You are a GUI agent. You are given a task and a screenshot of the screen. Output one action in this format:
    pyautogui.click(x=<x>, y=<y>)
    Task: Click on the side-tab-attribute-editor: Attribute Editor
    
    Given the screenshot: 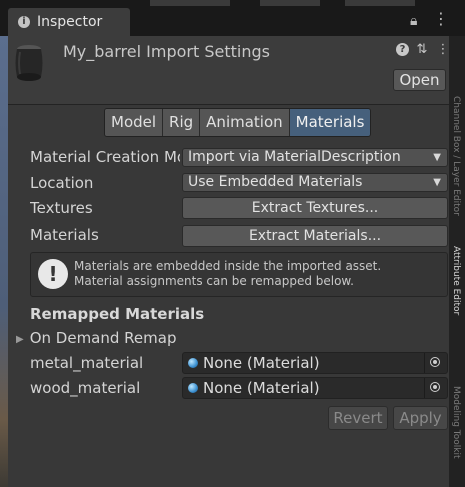 What is the action you would take?
    pyautogui.click(x=456, y=301)
    